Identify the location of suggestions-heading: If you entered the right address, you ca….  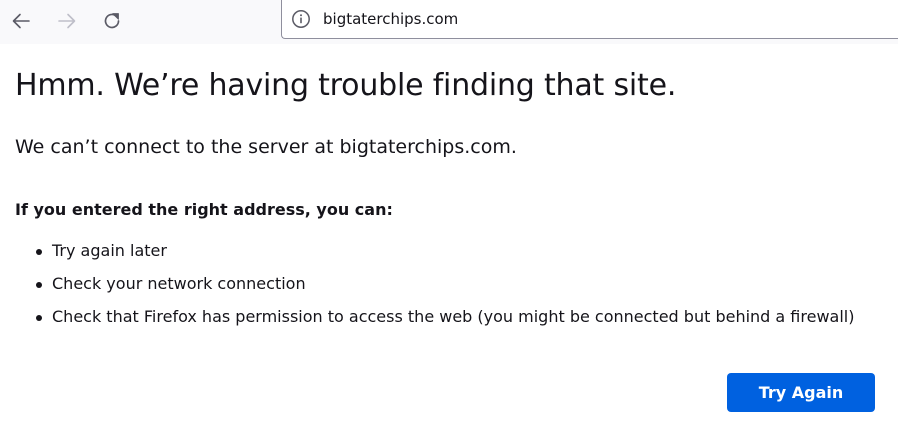
(204, 209).